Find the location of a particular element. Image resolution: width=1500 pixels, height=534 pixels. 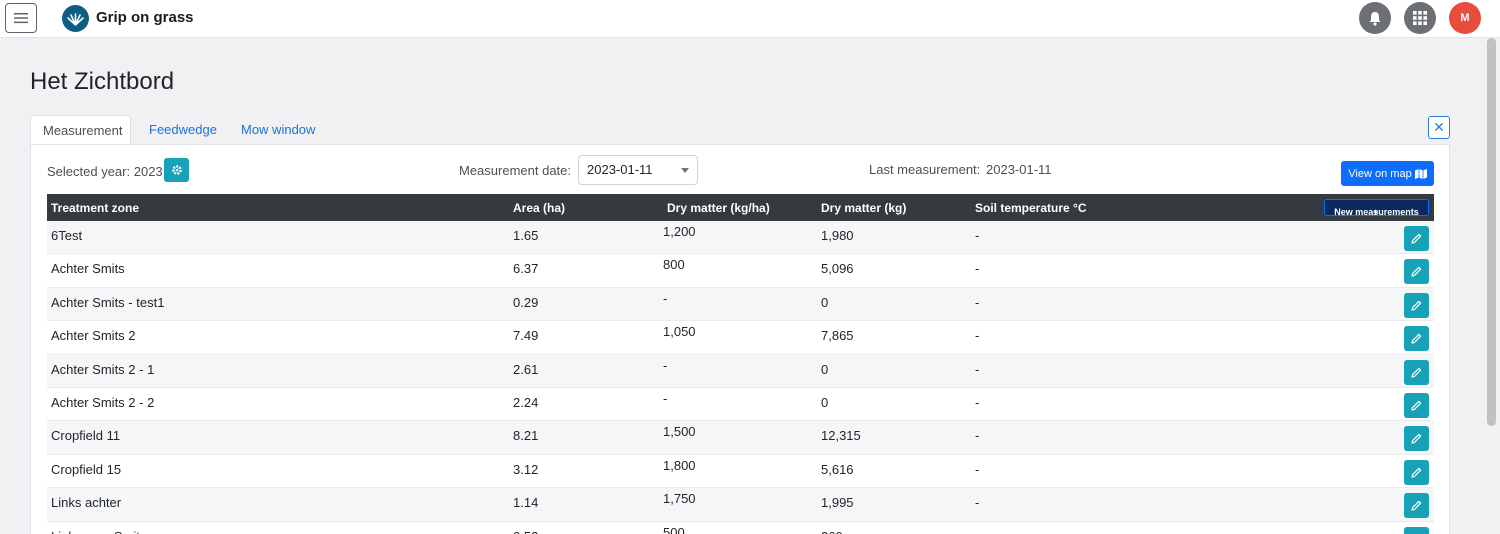

close-icon: ✕ is located at coordinates (1439, 127).